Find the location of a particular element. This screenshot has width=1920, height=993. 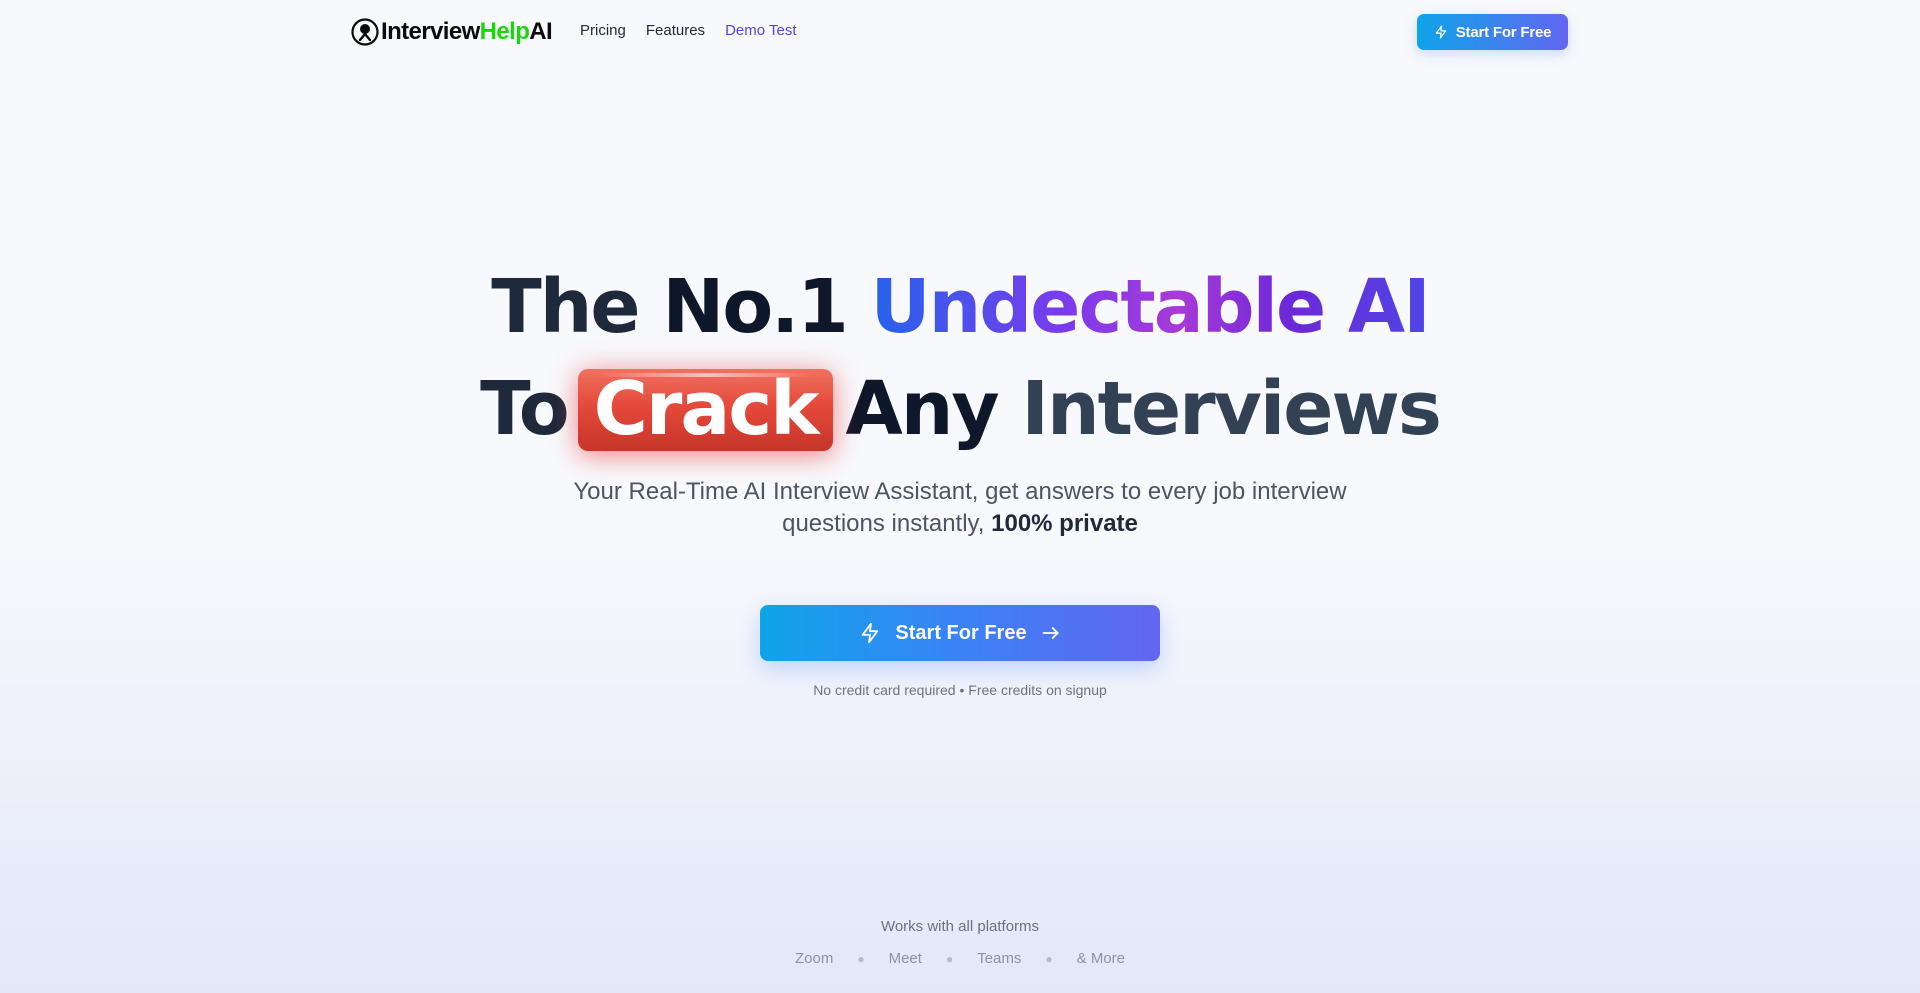

headline-word-any: Any is located at coordinates (922, 409).